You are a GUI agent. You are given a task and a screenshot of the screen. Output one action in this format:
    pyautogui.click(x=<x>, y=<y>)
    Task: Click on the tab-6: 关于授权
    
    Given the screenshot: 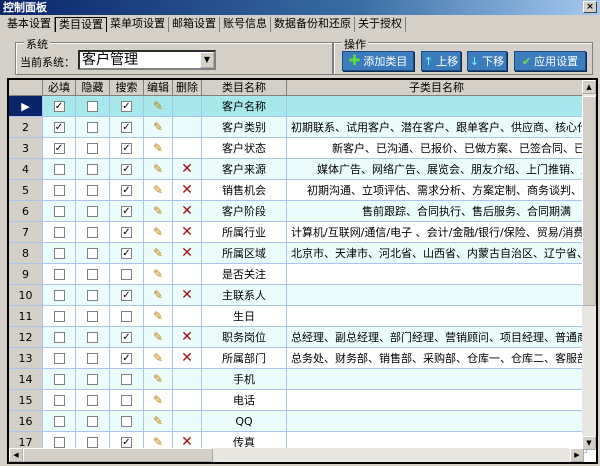 What is the action you would take?
    pyautogui.click(x=380, y=24)
    